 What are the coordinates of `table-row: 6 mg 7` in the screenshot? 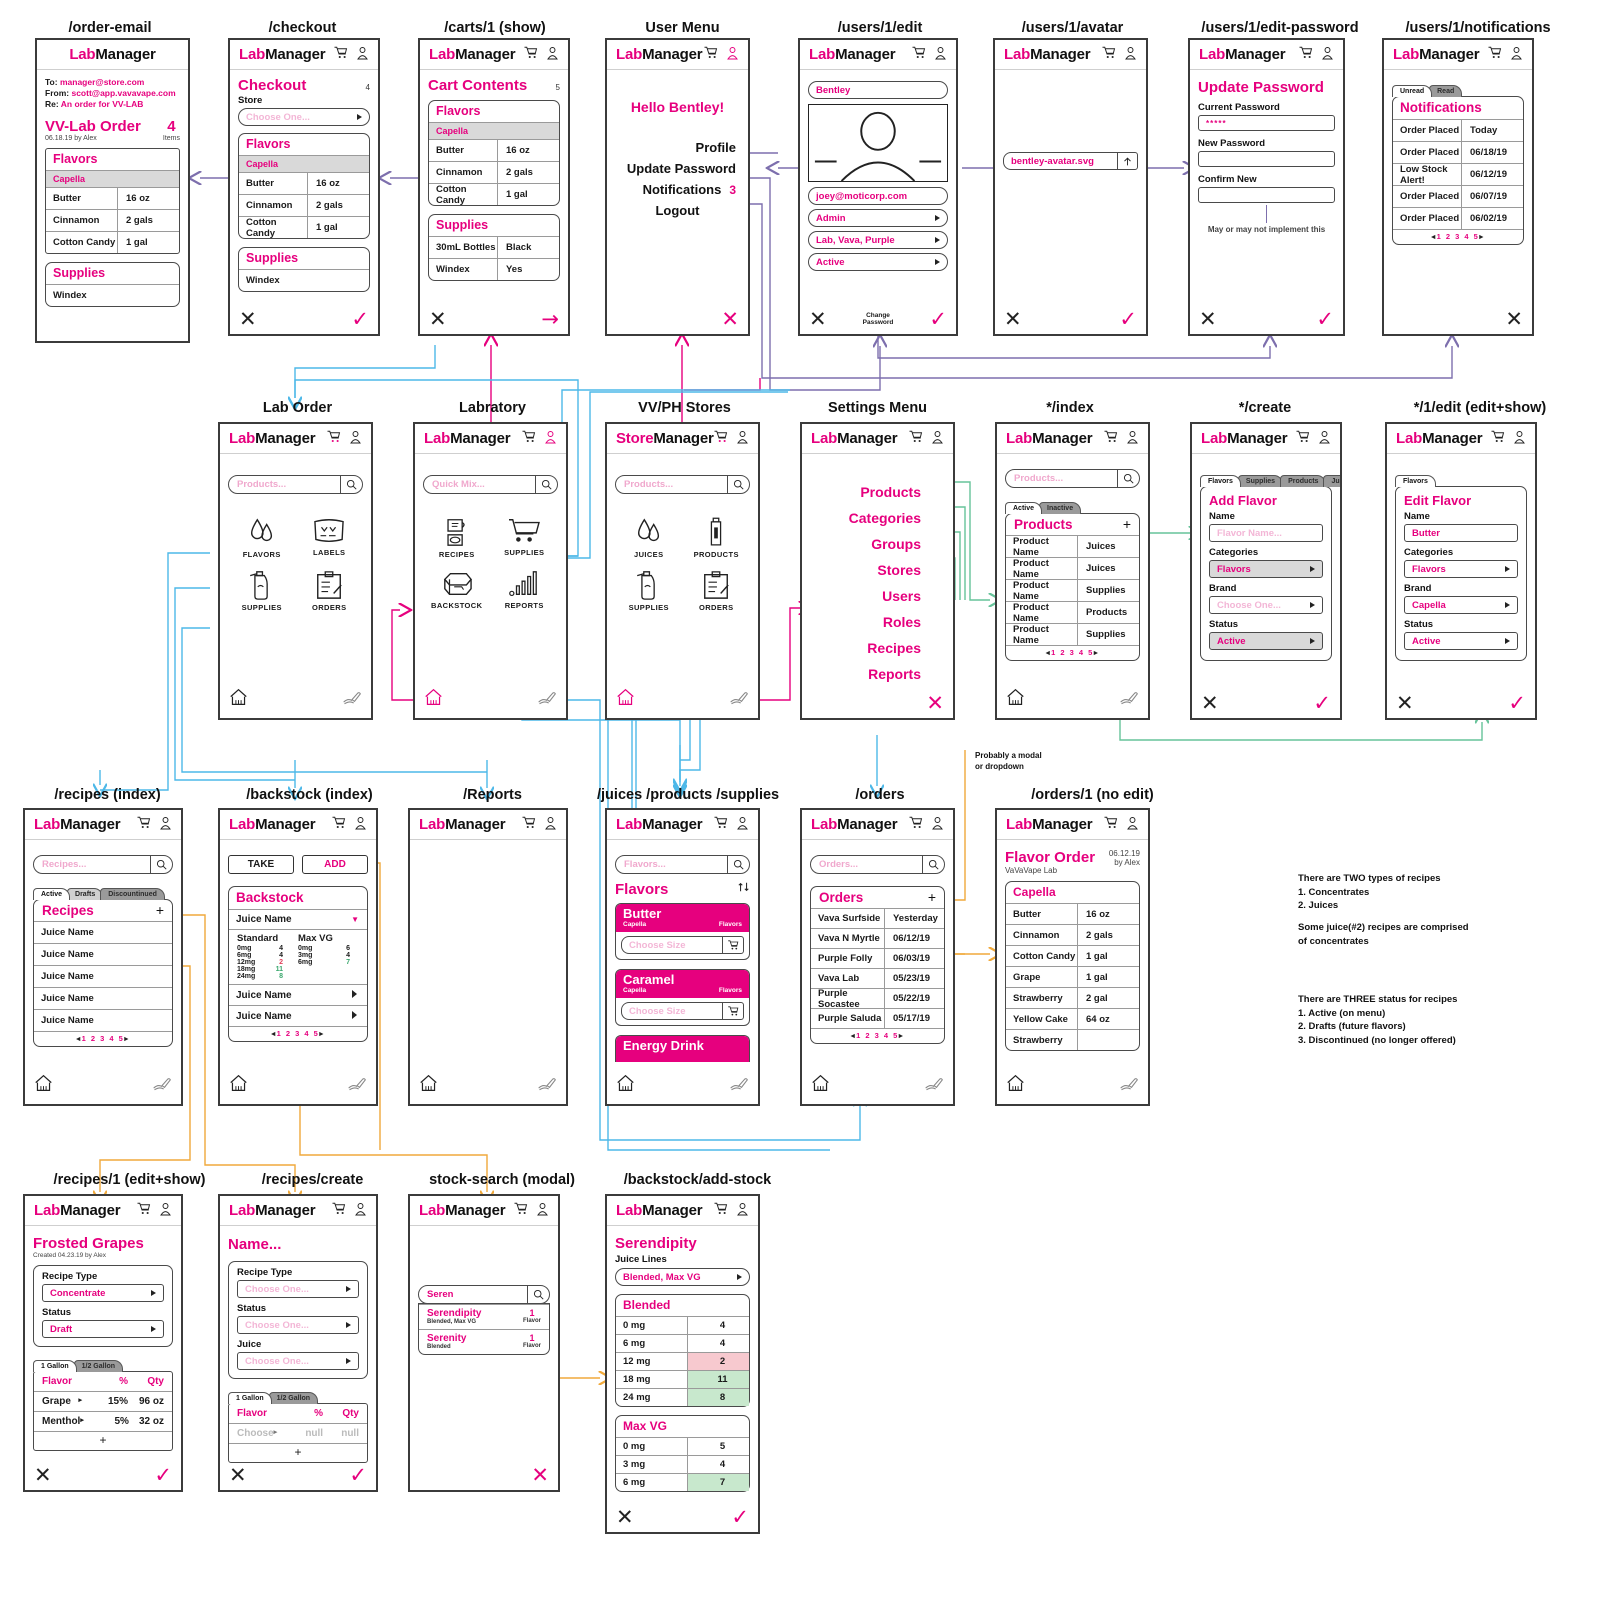 It's located at (682, 1482).